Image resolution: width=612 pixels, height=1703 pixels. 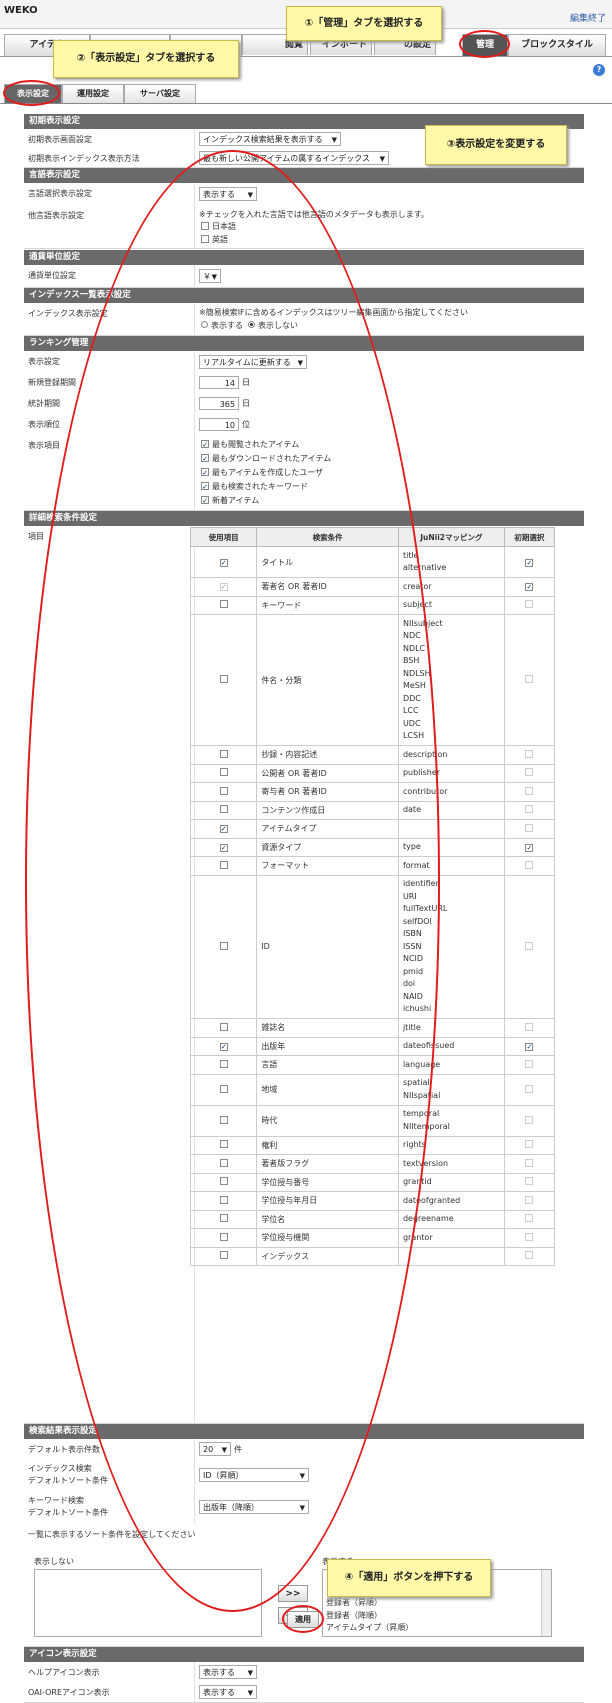 I want to click on row-label: OAI-OREアイコン表示, so click(x=69, y=1692).